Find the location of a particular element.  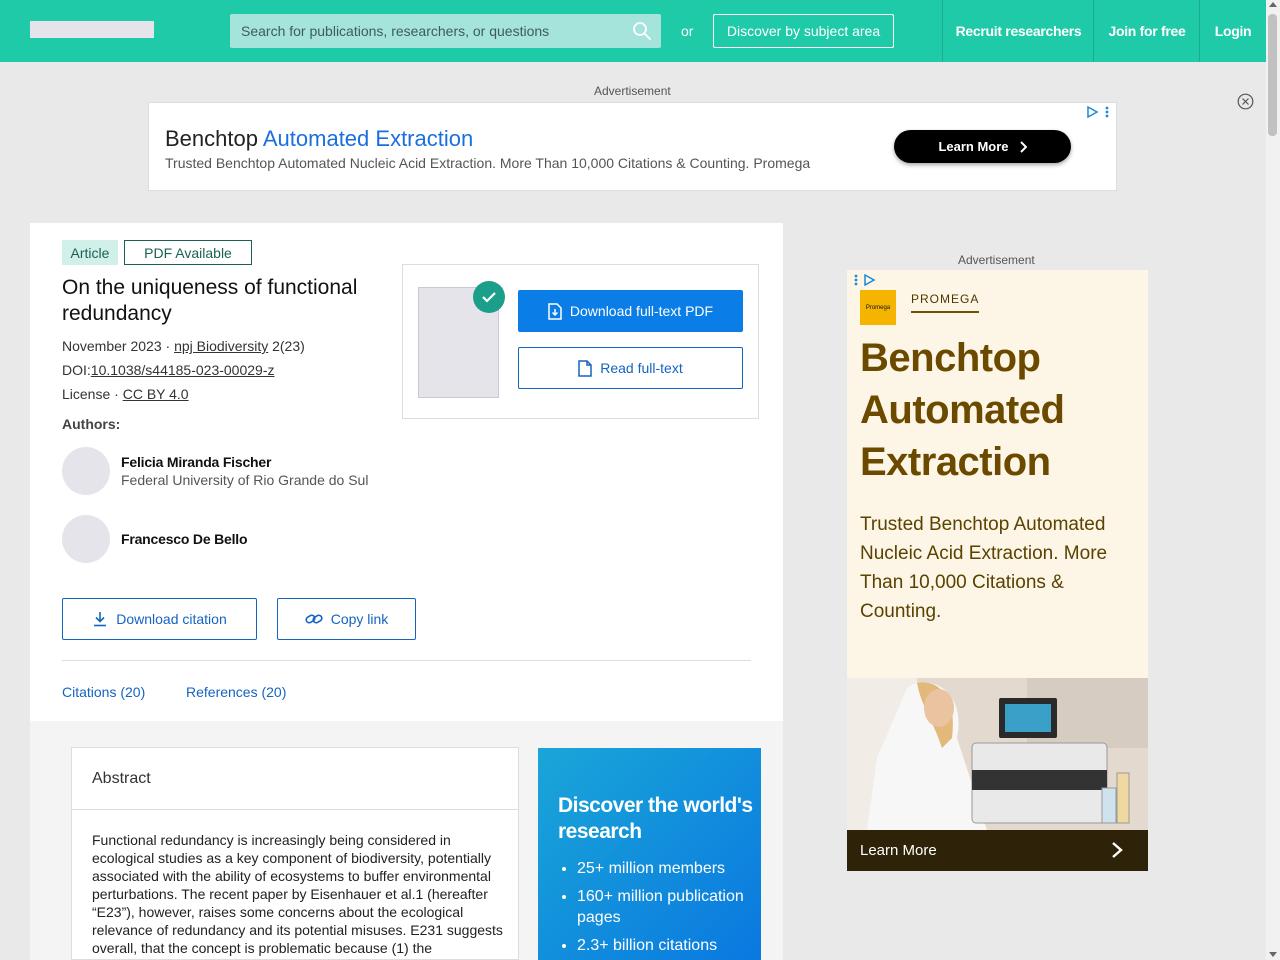

read-full-text-button: Read full-text is located at coordinates (630, 368).